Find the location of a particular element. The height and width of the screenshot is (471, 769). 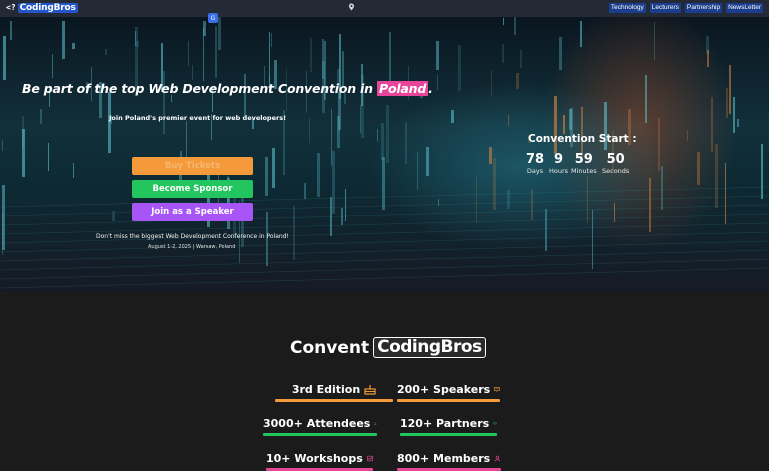

stat-attendees-text: 3000+ Attendees is located at coordinates (316, 423).